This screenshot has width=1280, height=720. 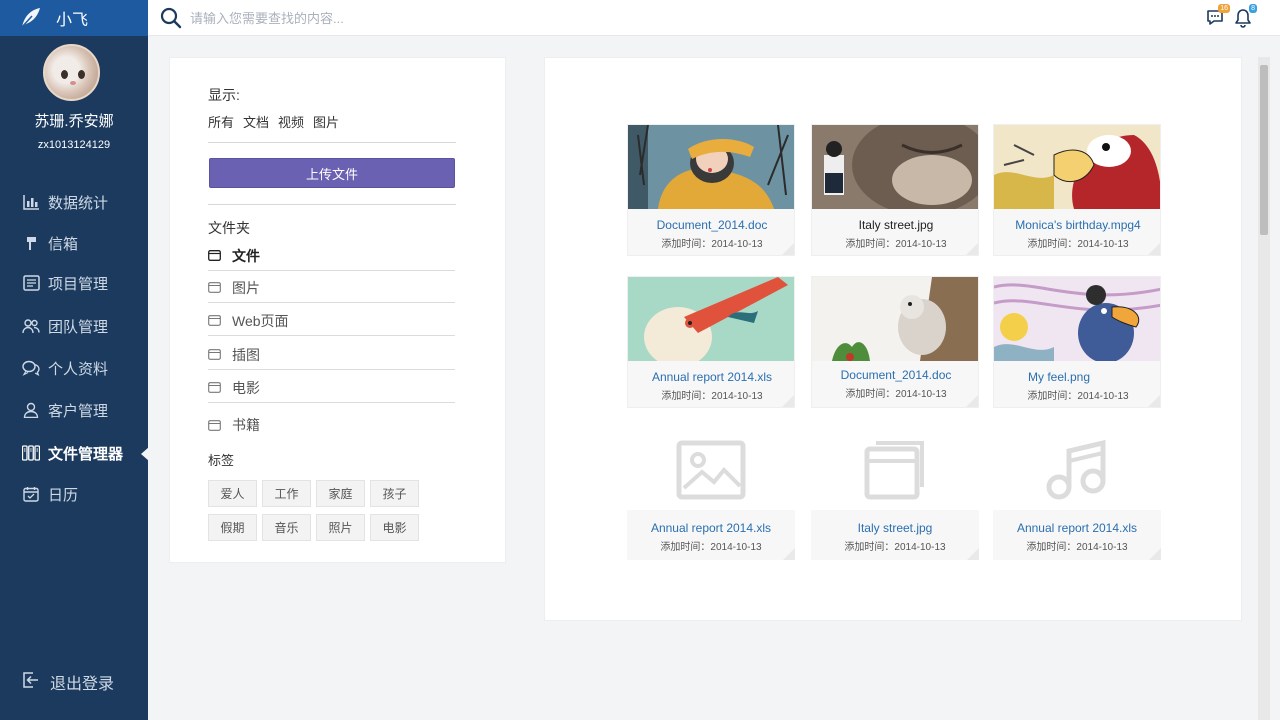 What do you see at coordinates (74, 18) in the screenshot?
I see `logo-bar: 小飞` at bounding box center [74, 18].